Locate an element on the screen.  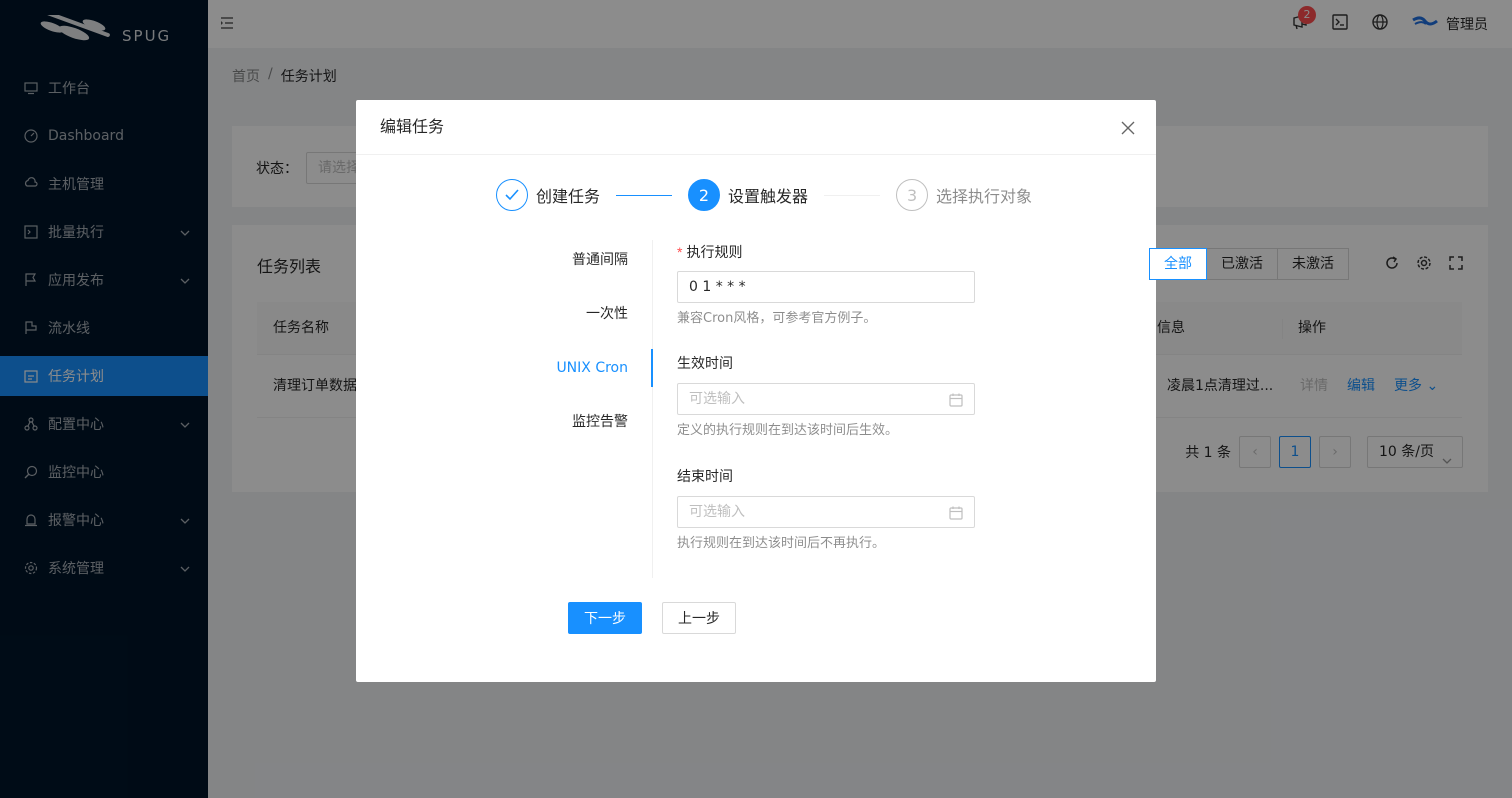
end-time-label: 结束时间 is located at coordinates (705, 477).